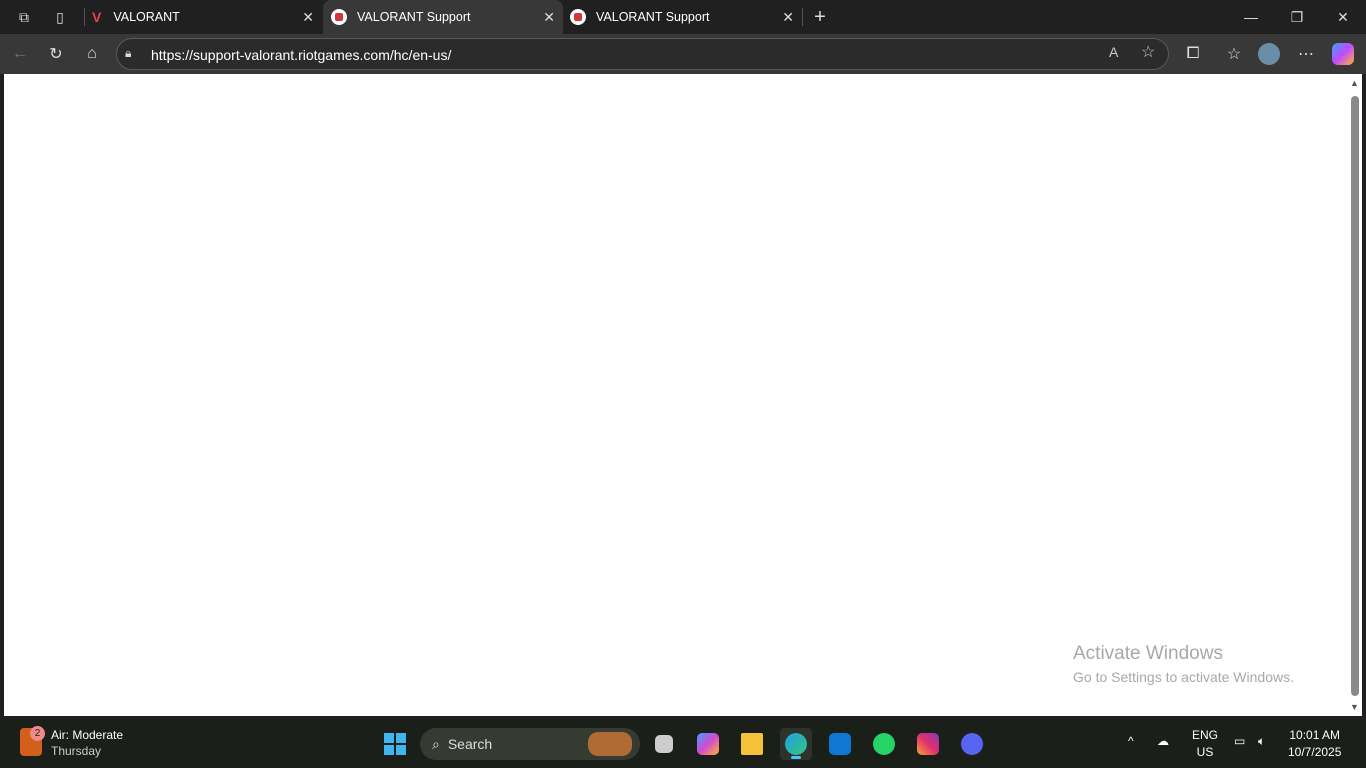 The height and width of the screenshot is (768, 1366). I want to click on home-button: ⌂, so click(92, 54).